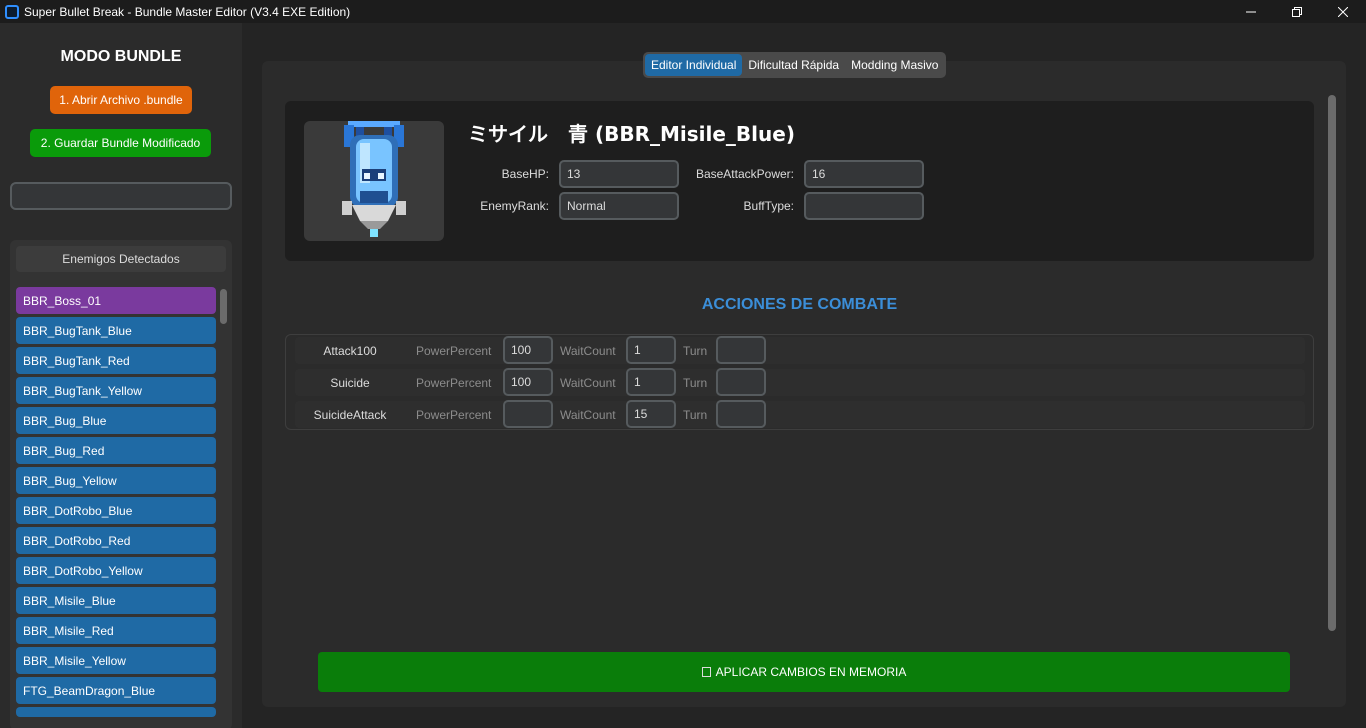  I want to click on base-hp-label: BaseHP:, so click(525, 174).